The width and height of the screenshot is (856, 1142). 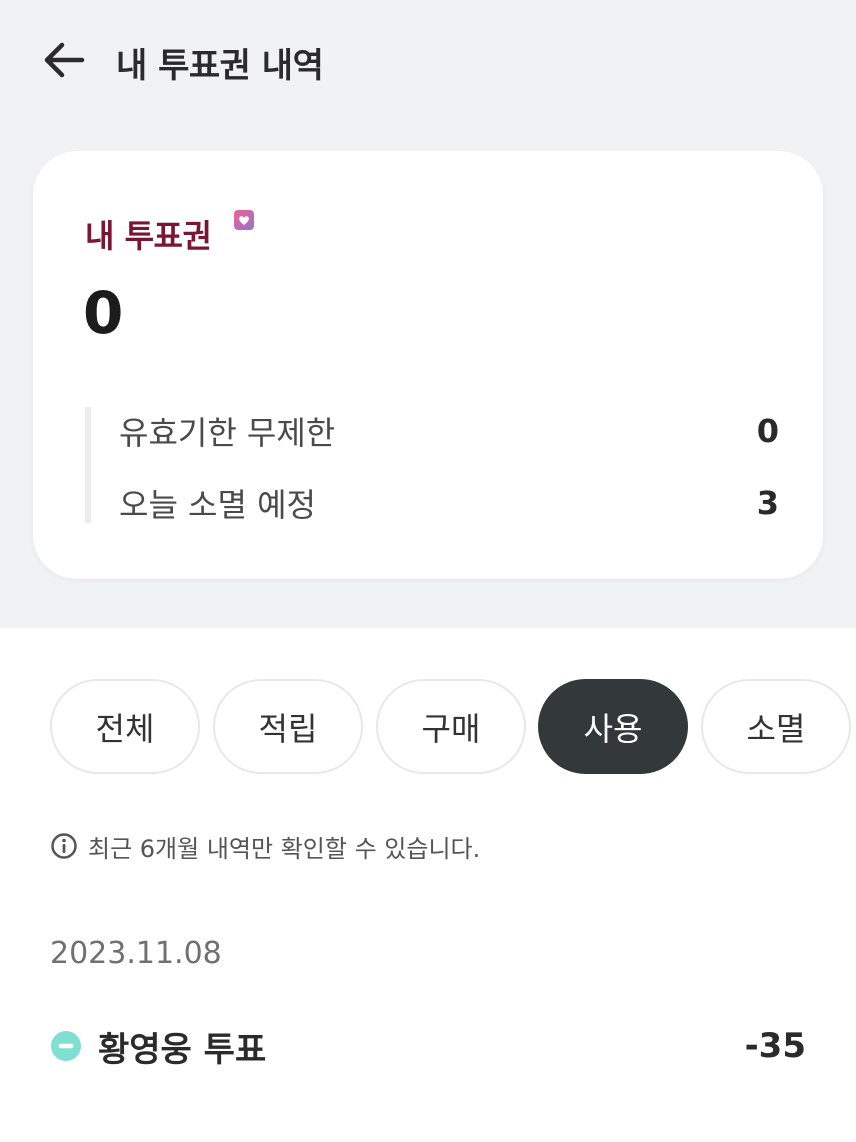 What do you see at coordinates (182, 1049) in the screenshot?
I see `history-item-label: 황영웅 투표` at bounding box center [182, 1049].